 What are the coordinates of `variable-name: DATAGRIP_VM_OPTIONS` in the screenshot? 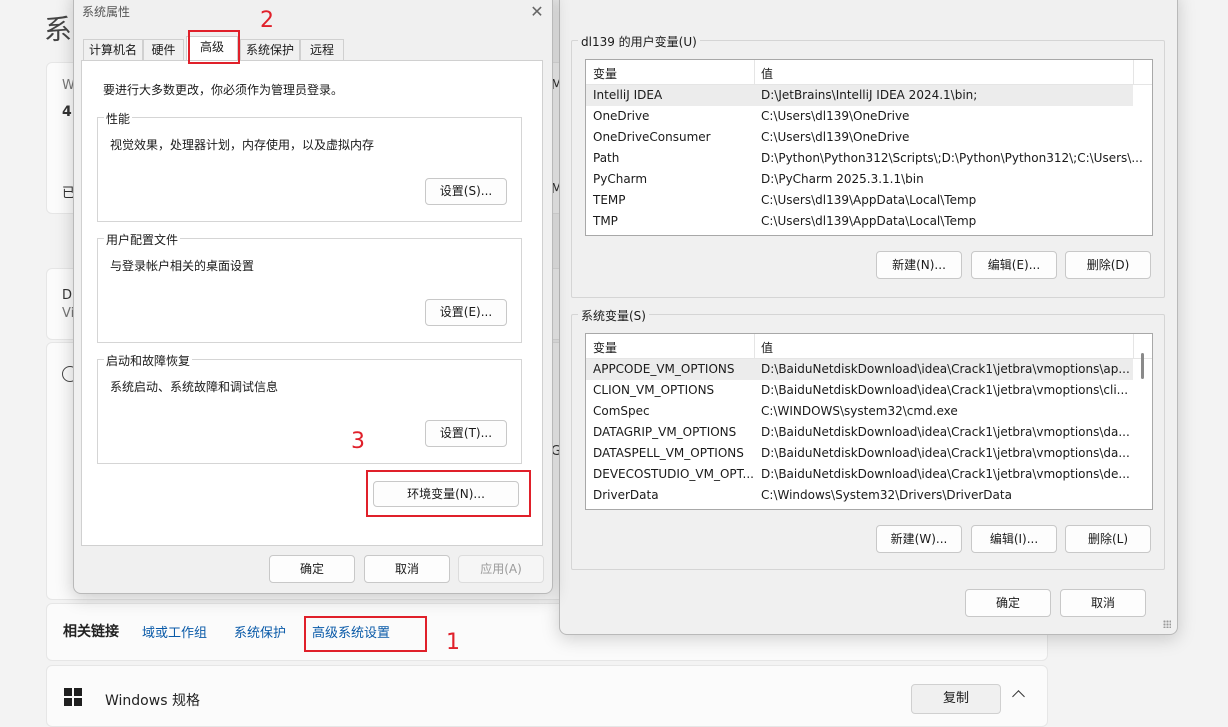 It's located at (665, 432).